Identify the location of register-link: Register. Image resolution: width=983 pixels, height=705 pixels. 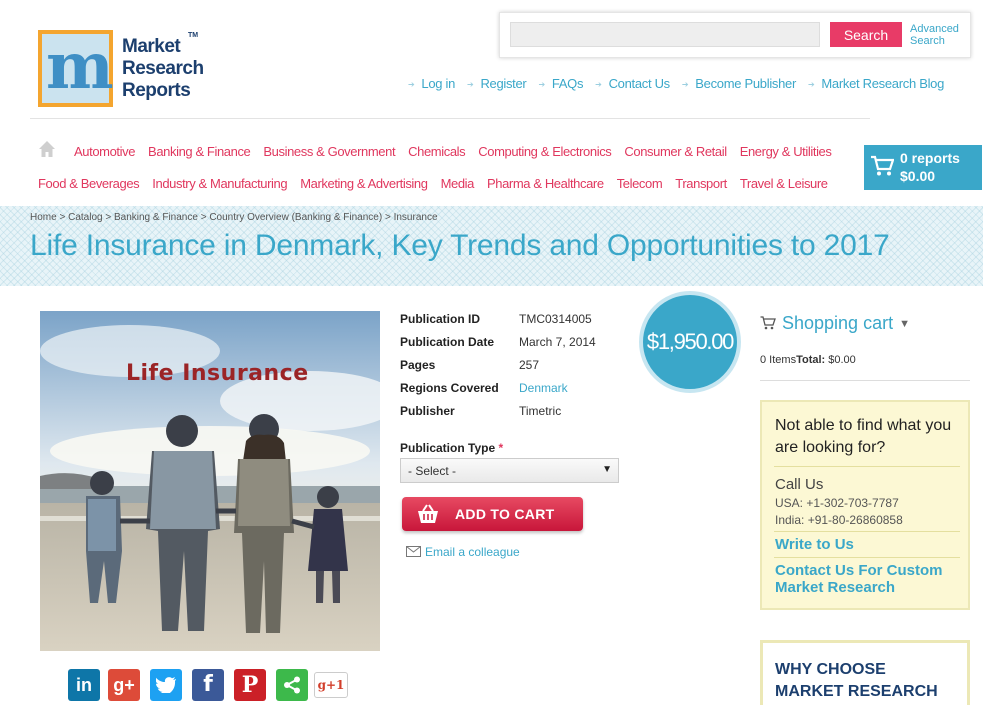
(496, 83).